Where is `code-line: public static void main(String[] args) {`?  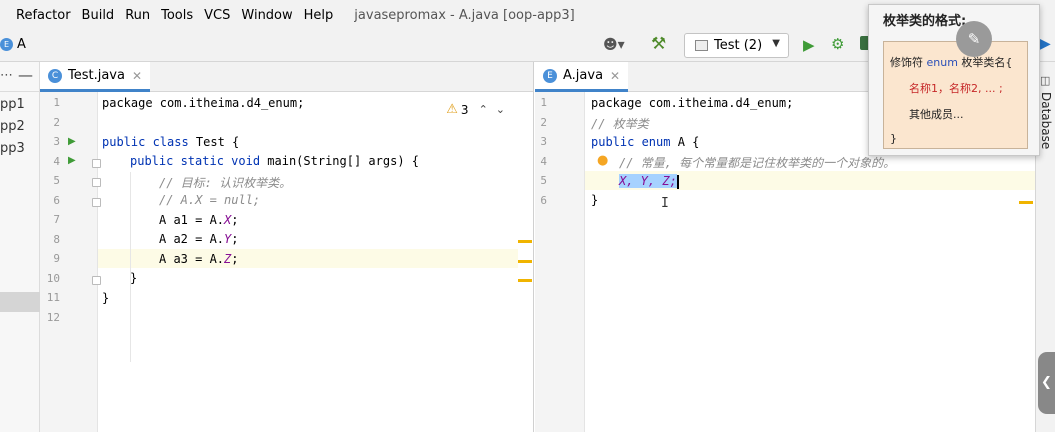
code-line: public static void main(String[] args) { is located at coordinates (274, 161).